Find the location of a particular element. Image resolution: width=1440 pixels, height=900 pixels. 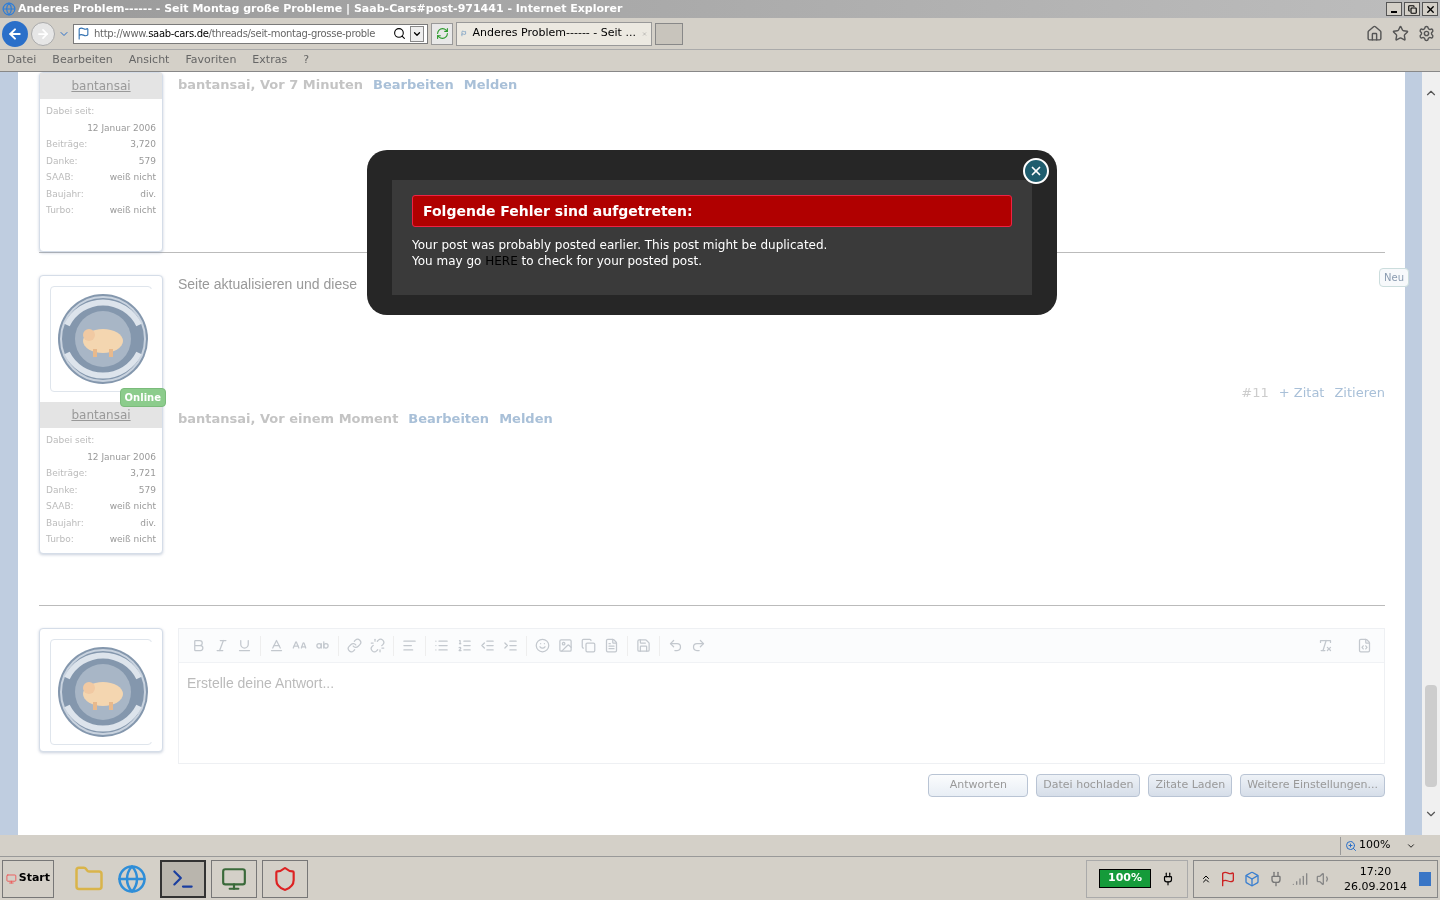

box-icon is located at coordinates (1252, 878).